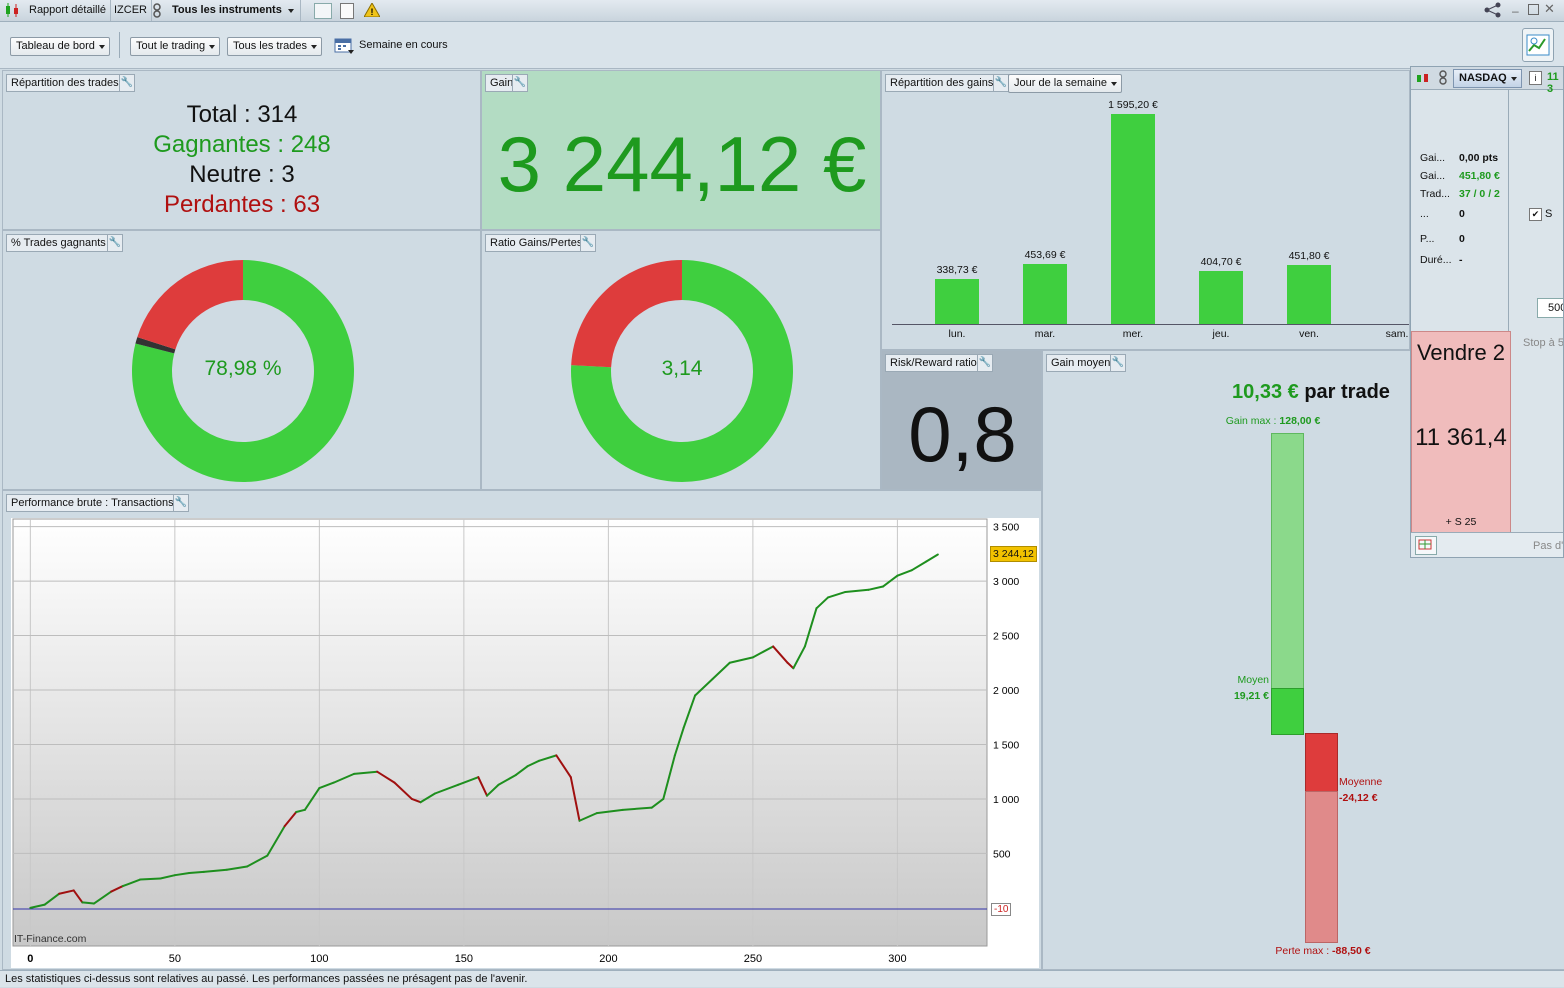 The image size is (1564, 988). What do you see at coordinates (1461, 432) in the screenshot?
I see `sell-button: Vendre 2 11 361,4 + S 25` at bounding box center [1461, 432].